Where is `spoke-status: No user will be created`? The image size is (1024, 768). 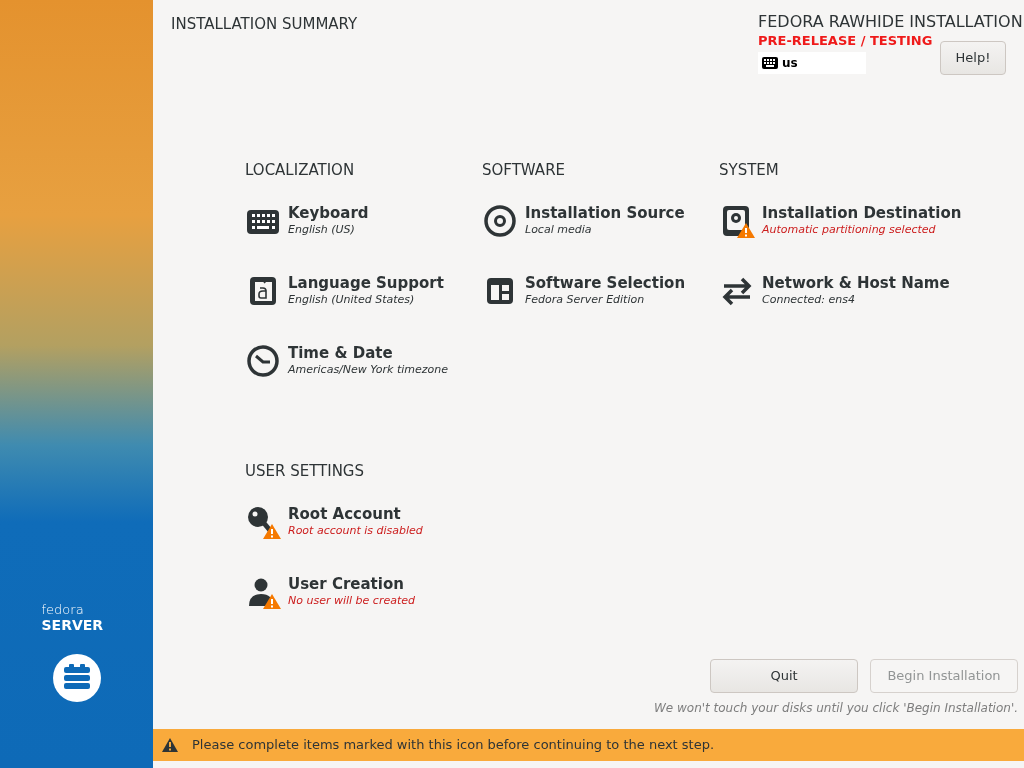 spoke-status: No user will be created is located at coordinates (351, 601).